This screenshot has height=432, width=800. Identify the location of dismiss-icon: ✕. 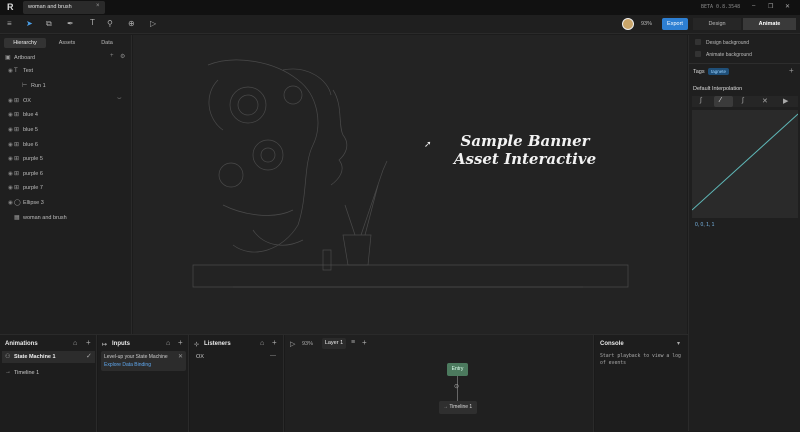
(180, 356).